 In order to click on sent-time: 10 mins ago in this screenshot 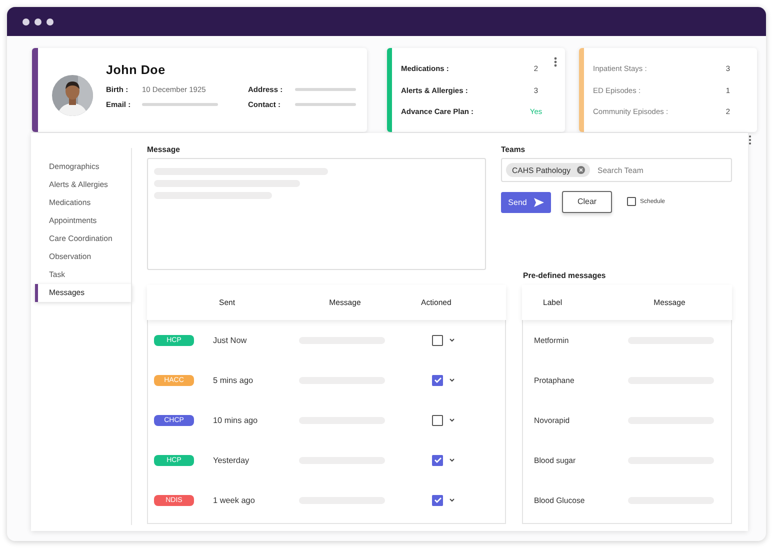, I will do `click(235, 420)`.